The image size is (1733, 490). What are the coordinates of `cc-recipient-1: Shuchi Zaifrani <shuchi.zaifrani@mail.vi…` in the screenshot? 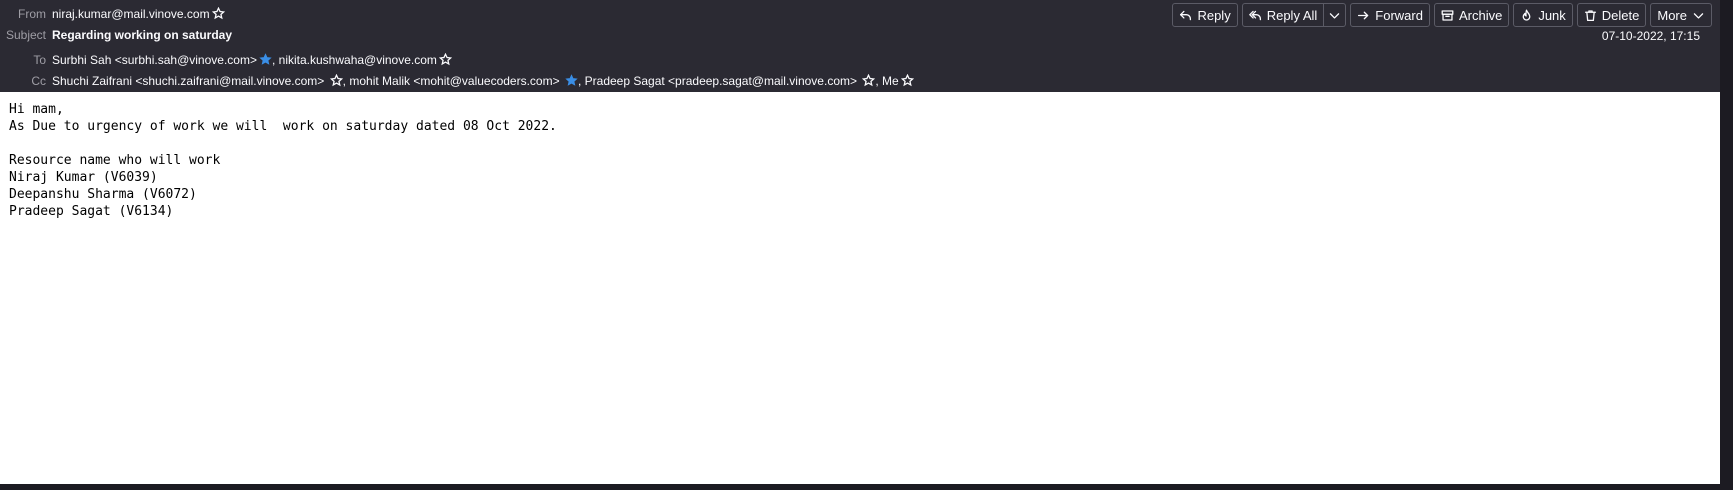 It's located at (188, 81).